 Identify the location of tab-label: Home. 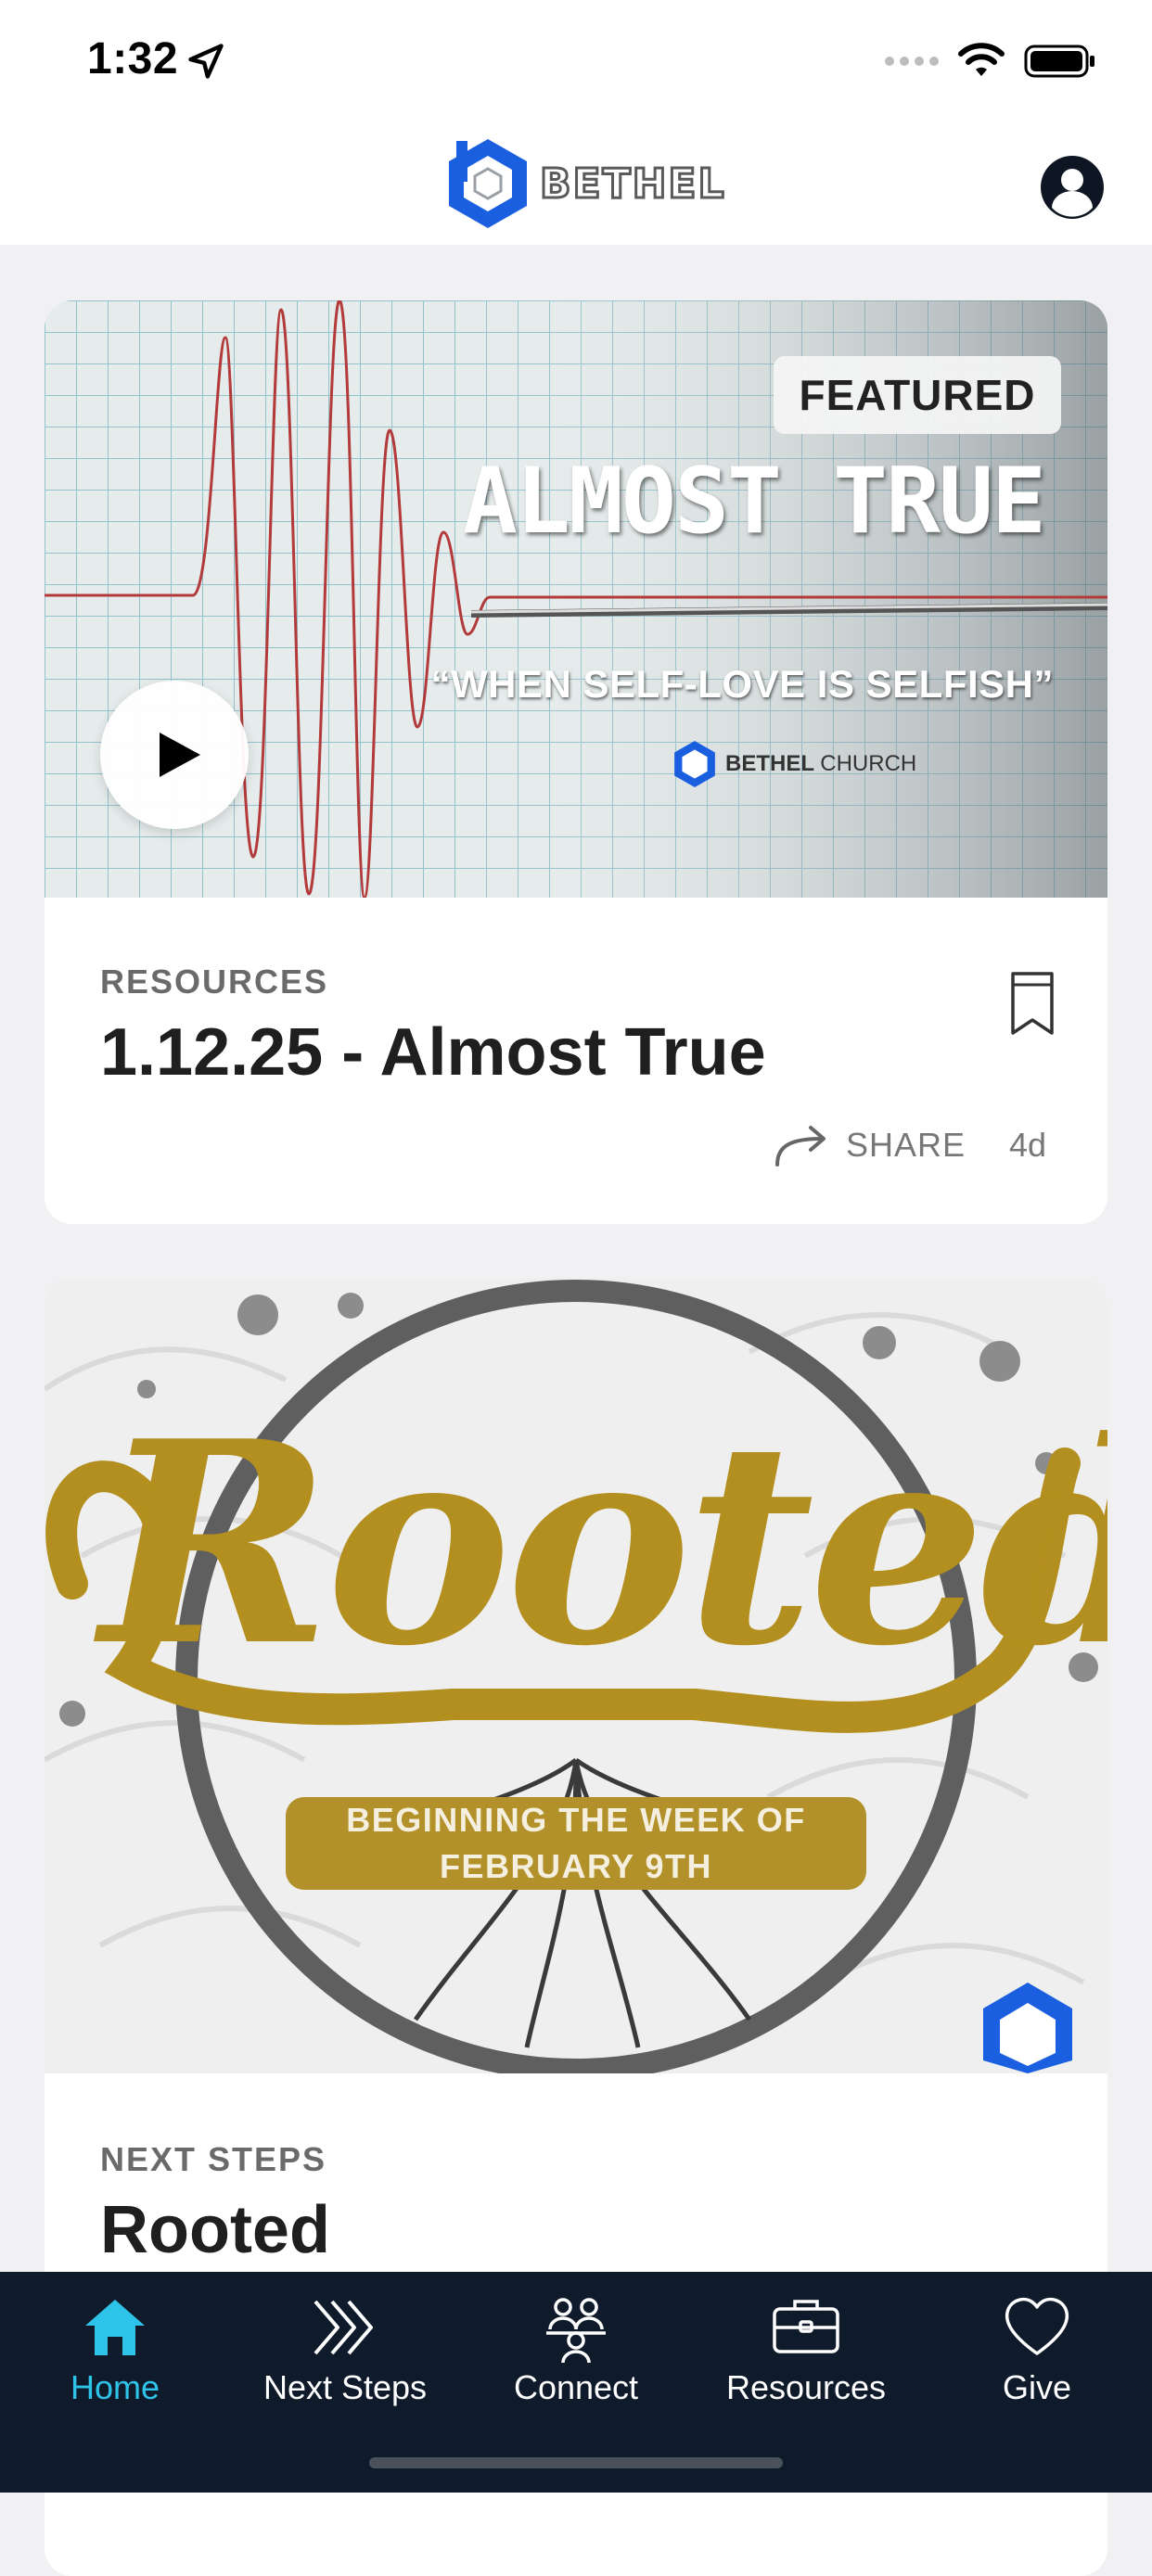
(115, 2387).